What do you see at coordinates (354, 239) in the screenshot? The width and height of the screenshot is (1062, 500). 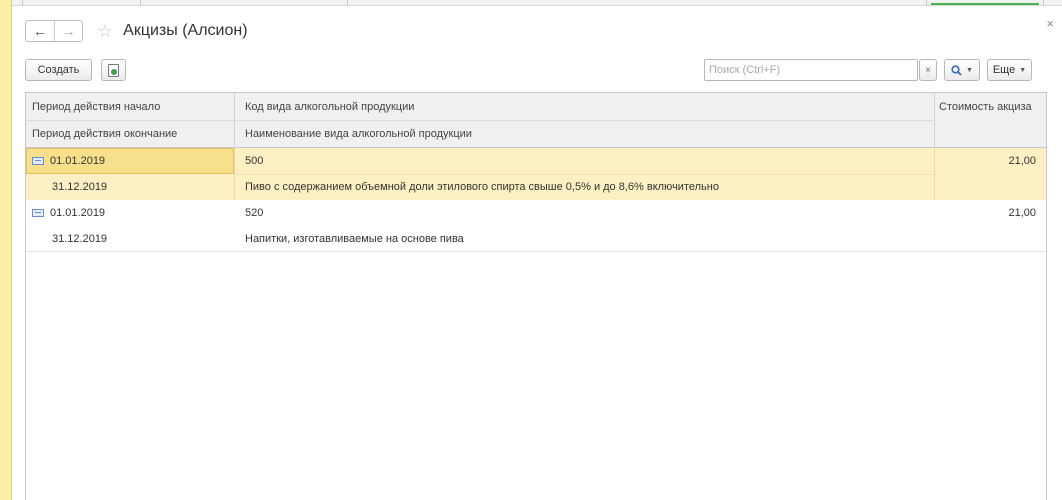 I see `product-name-cell: Напитки, изготавливаемые на основе пива` at bounding box center [354, 239].